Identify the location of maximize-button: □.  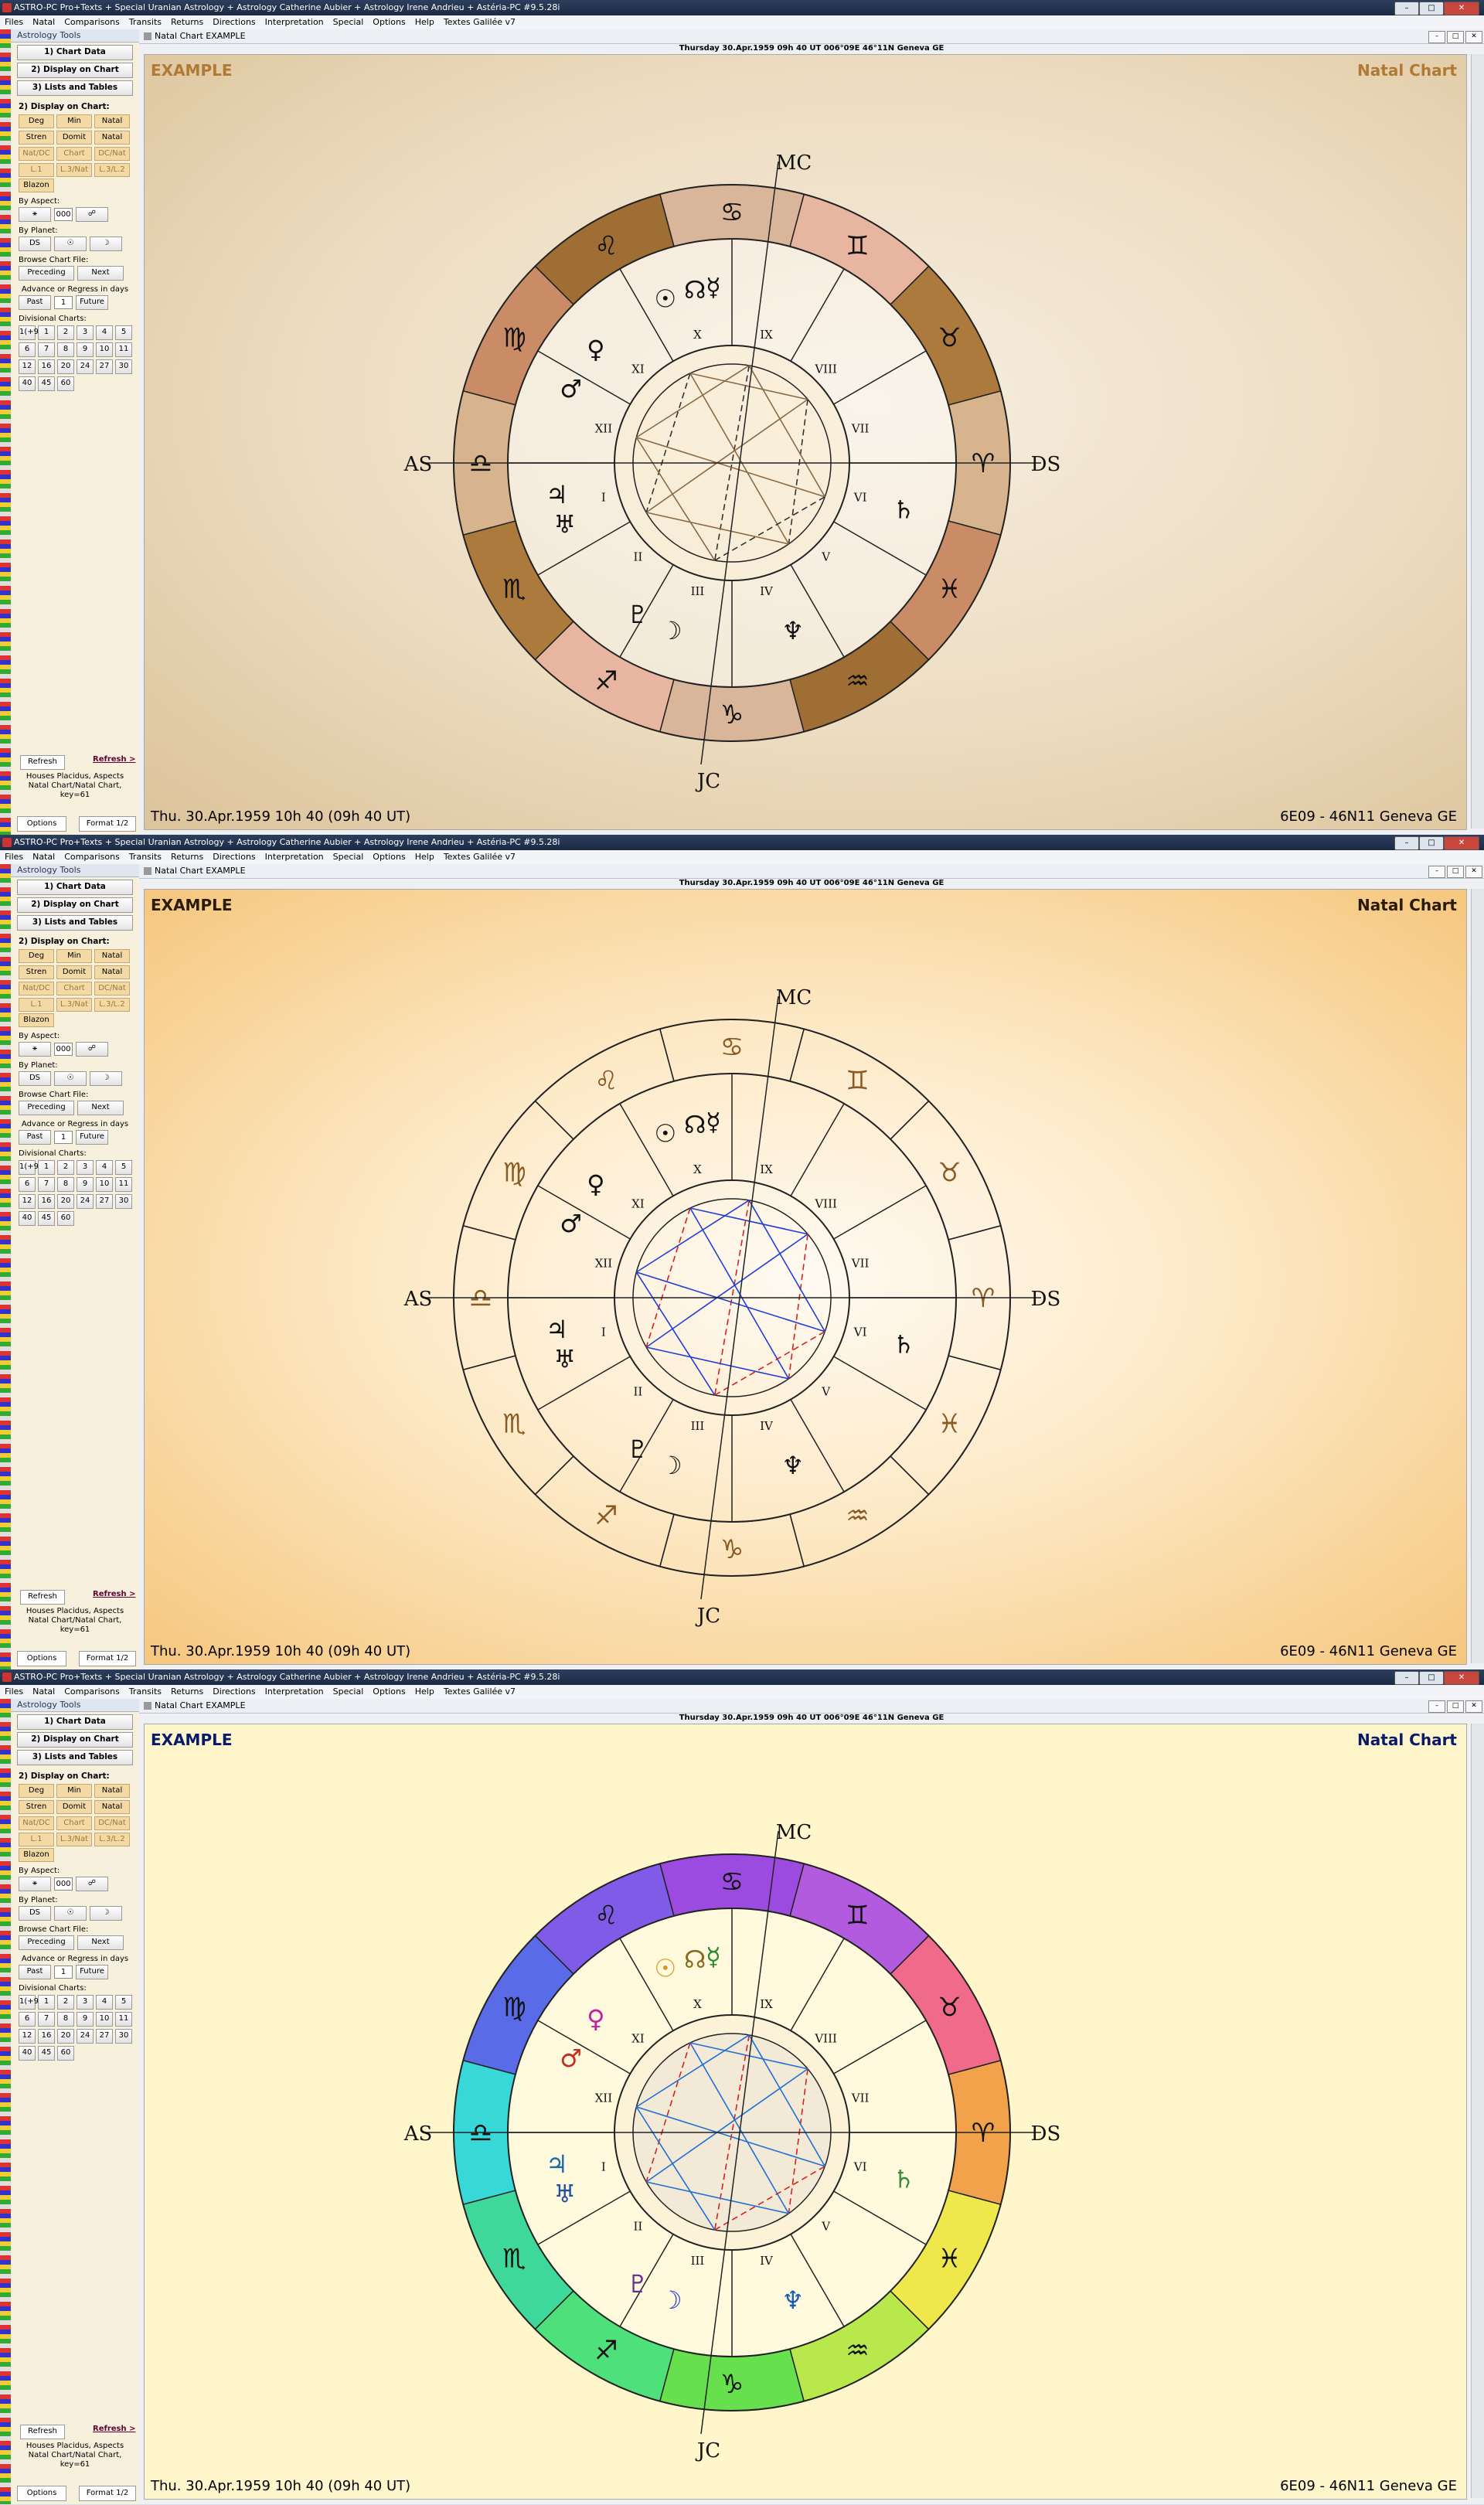
(1431, 1678).